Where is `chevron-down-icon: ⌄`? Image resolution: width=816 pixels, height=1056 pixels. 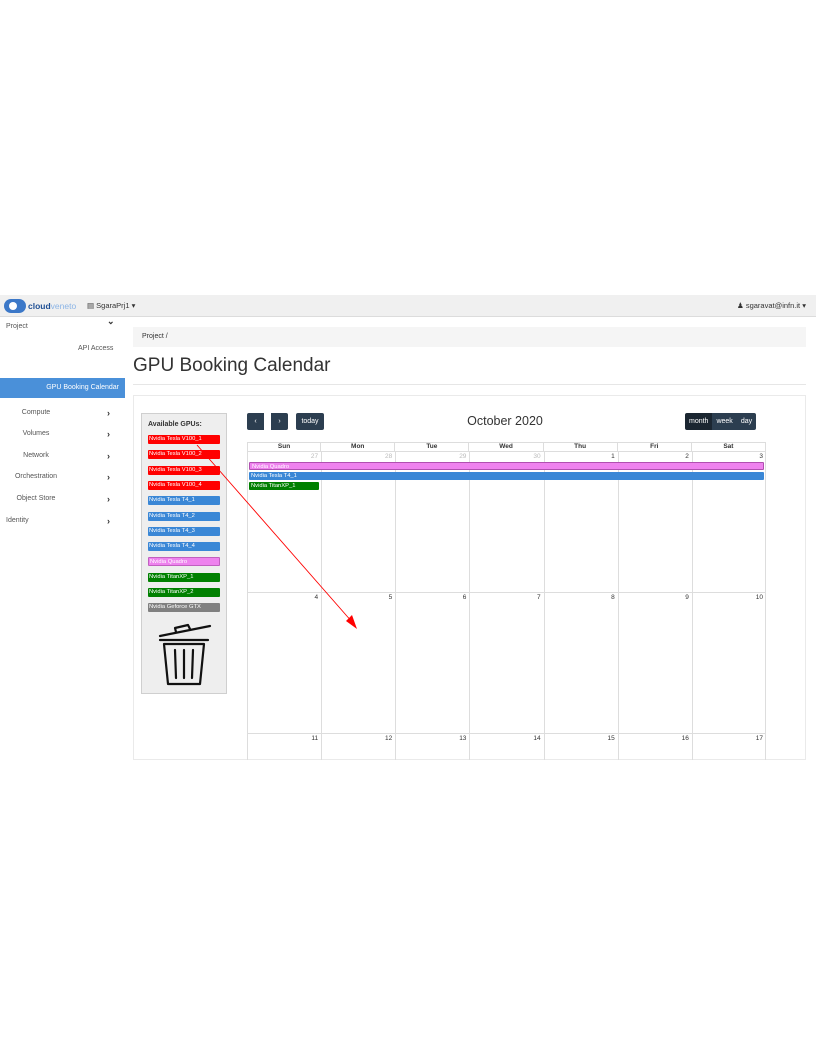
chevron-down-icon: ⌄ is located at coordinates (111, 321).